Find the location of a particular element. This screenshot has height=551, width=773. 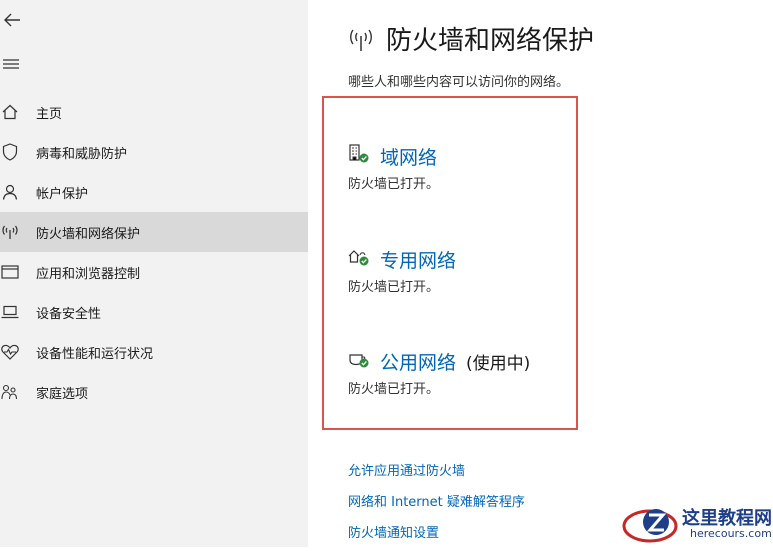

sidebar-item-label: 设备安全性 is located at coordinates (69, 314).